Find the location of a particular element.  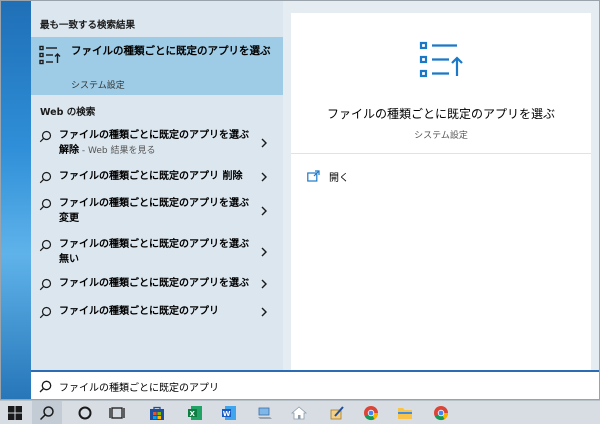

start-button is located at coordinates (15, 412).